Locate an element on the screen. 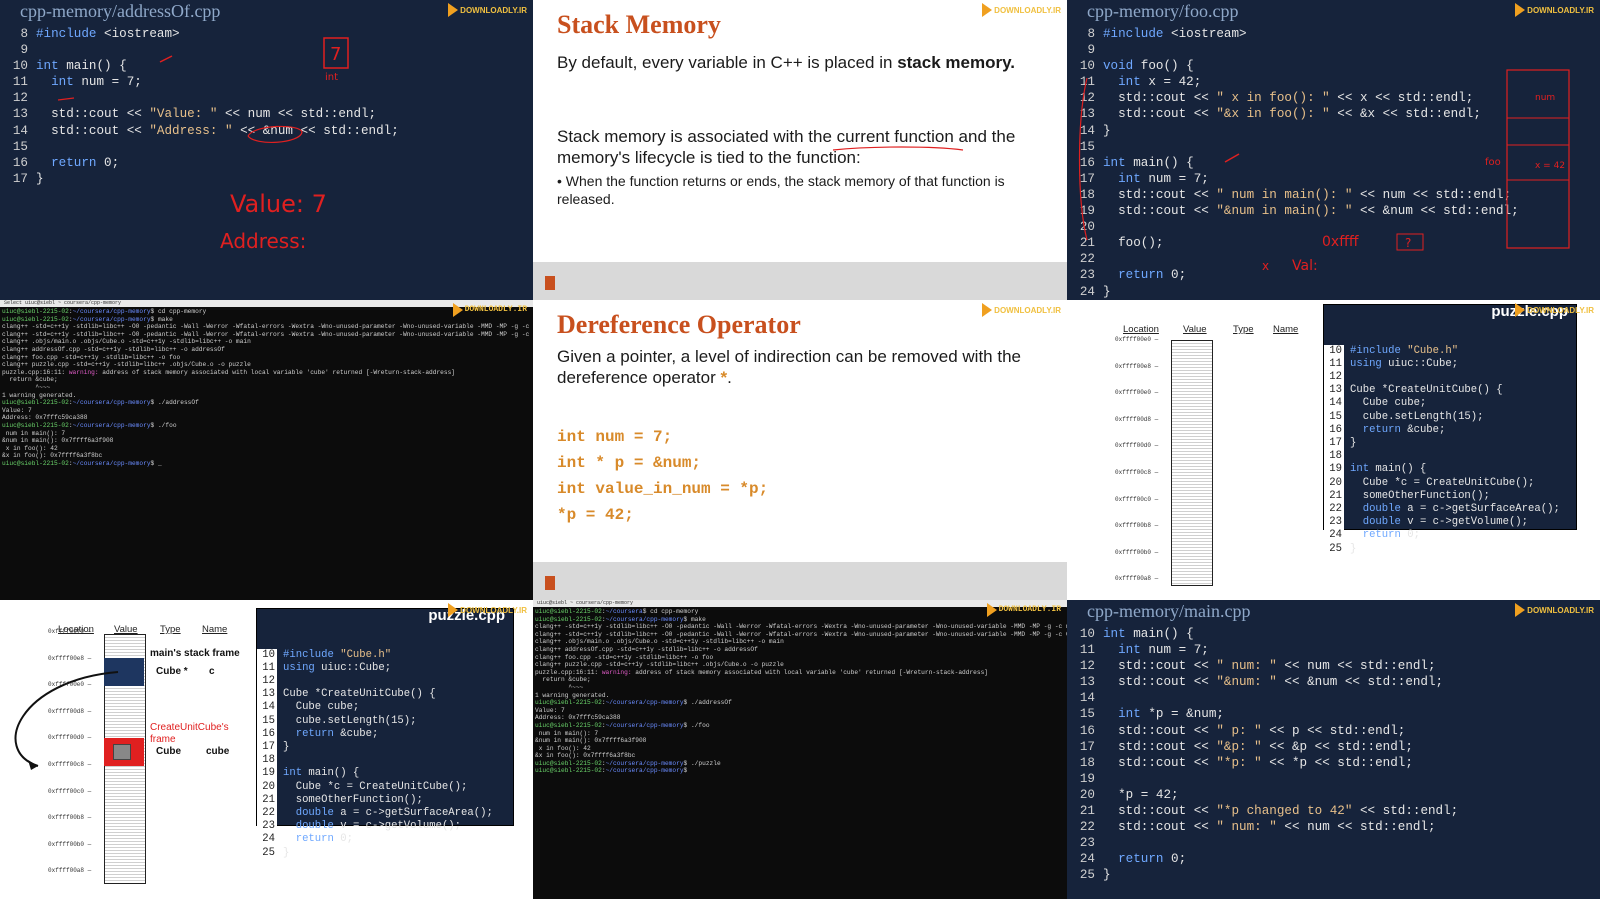 This screenshot has height=899, width=1600. line-number: 14 is located at coordinates (1087, 698).